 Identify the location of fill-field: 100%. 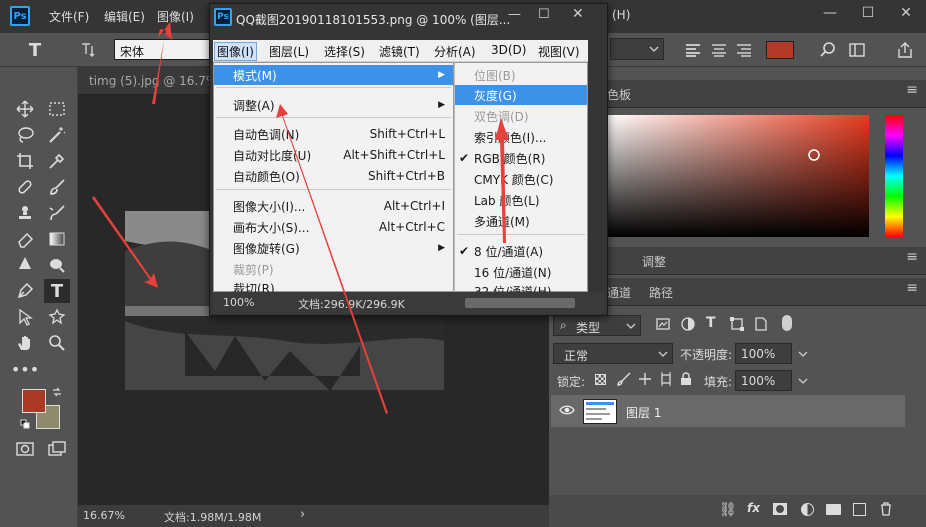
(771, 380).